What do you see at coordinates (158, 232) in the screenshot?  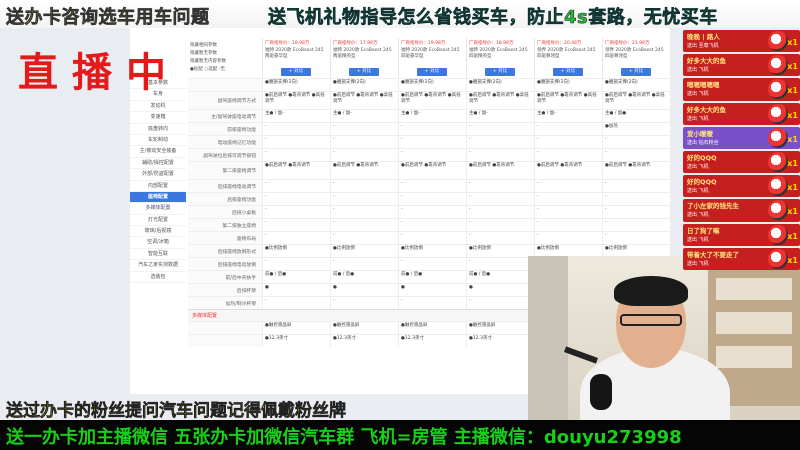 I see `sidebar-item: 玻璃/后视镜` at bounding box center [158, 232].